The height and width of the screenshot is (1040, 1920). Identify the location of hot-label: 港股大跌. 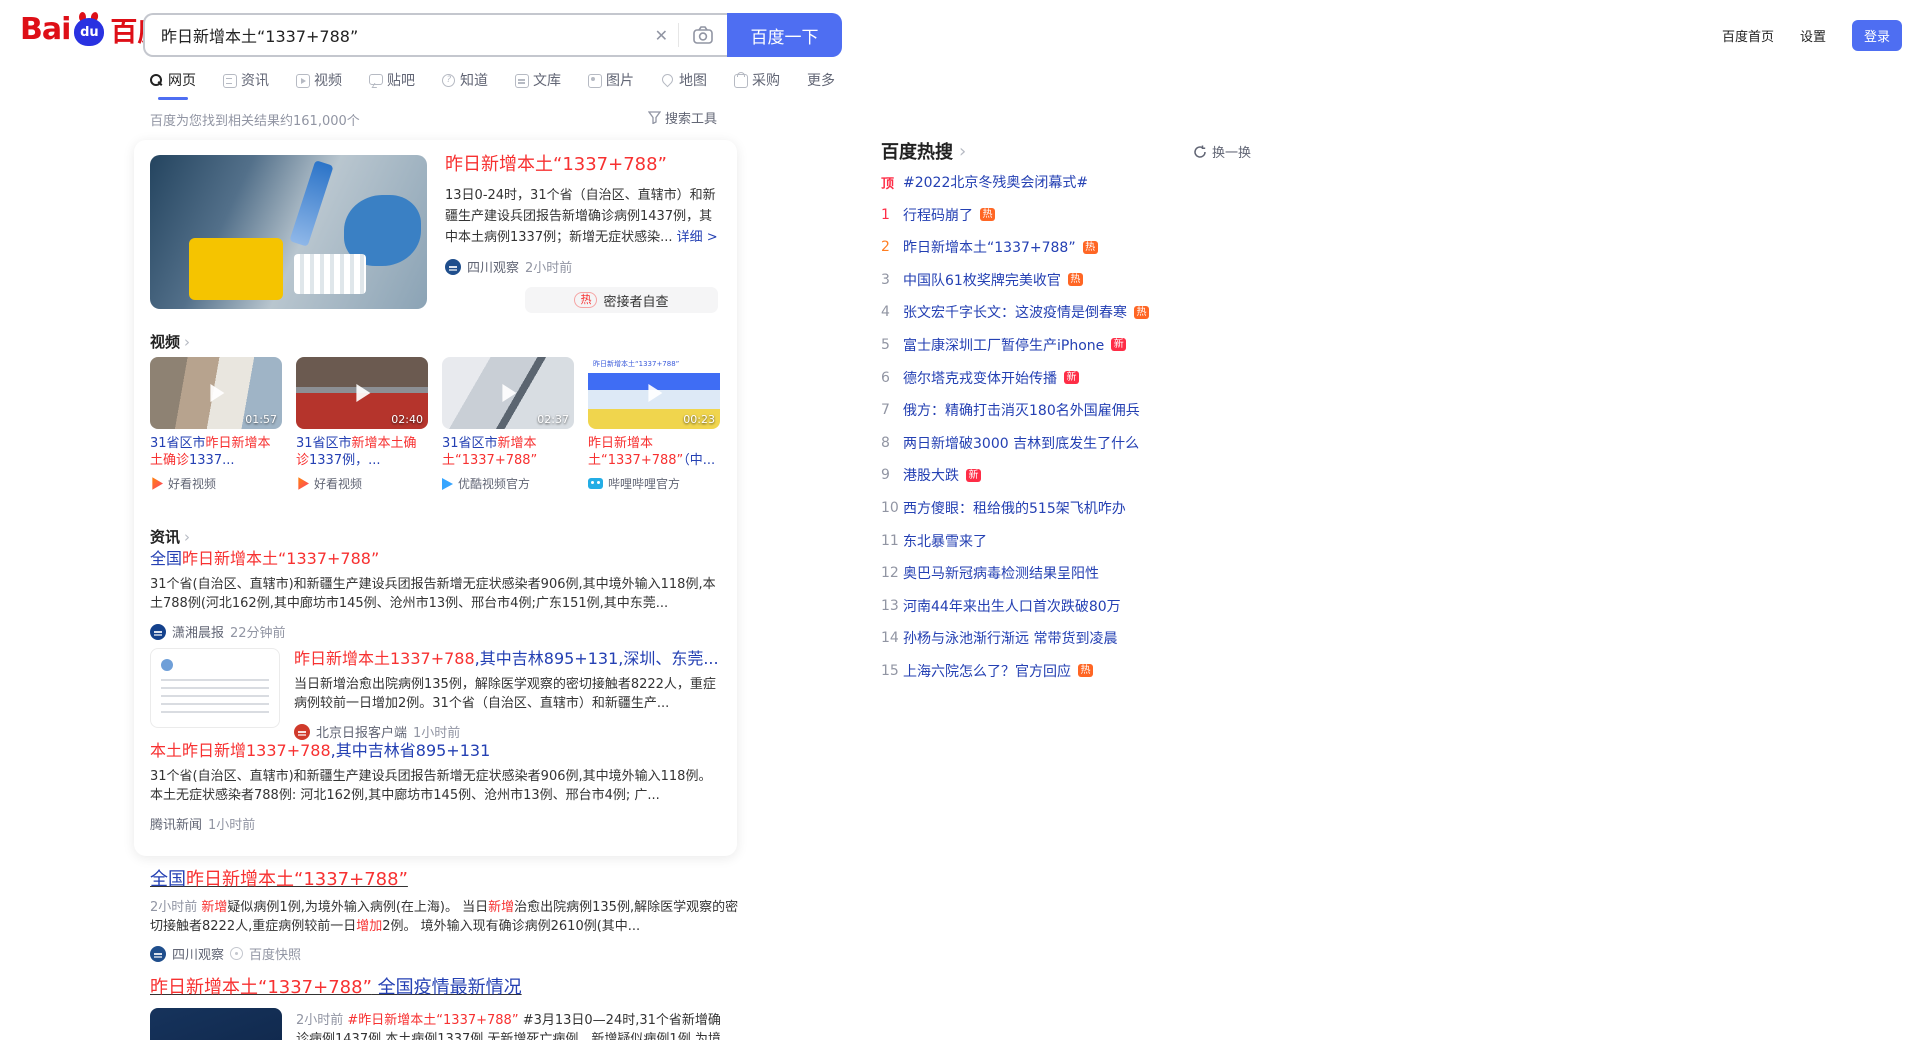
(931, 476).